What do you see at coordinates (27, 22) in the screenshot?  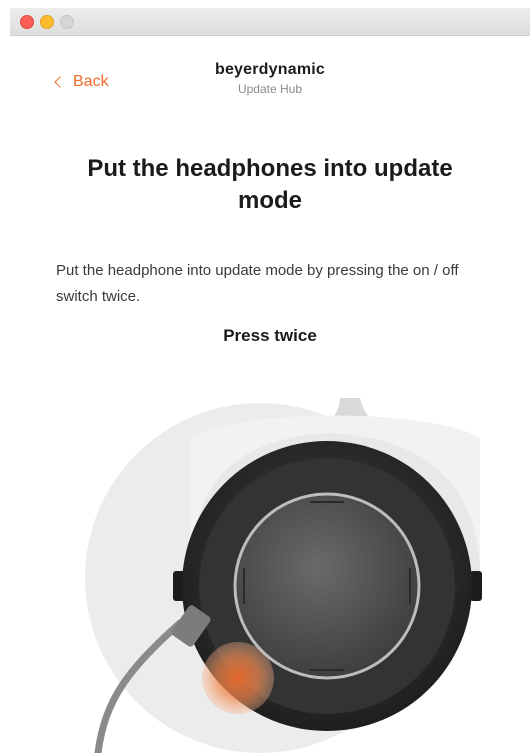 I see `close-window-button` at bounding box center [27, 22].